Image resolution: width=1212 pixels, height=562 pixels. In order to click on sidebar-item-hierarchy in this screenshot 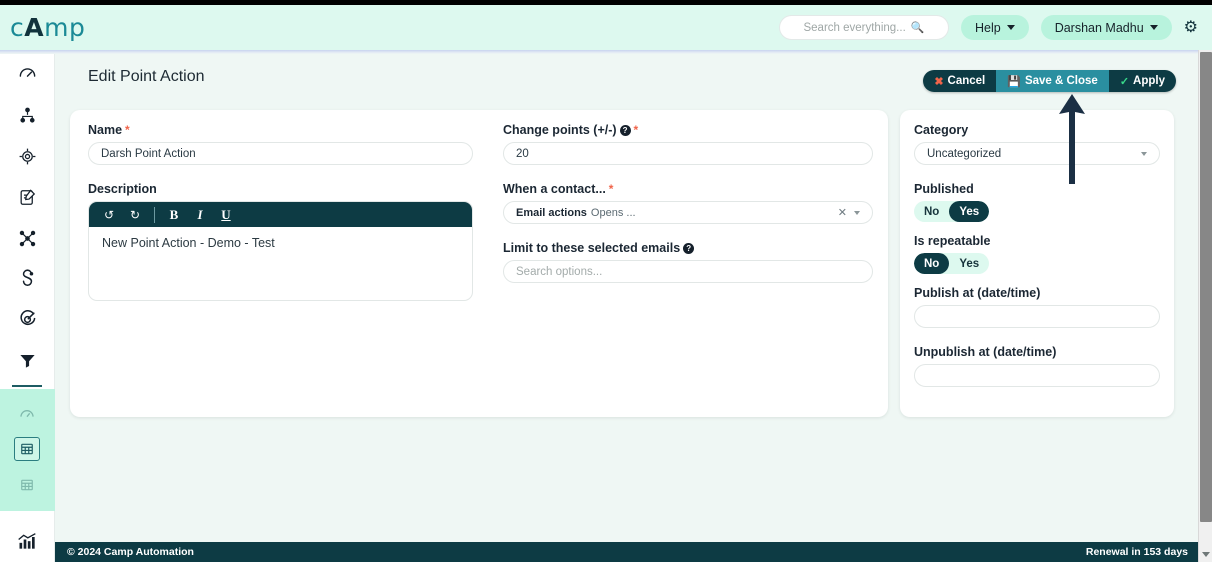, I will do `click(27, 115)`.